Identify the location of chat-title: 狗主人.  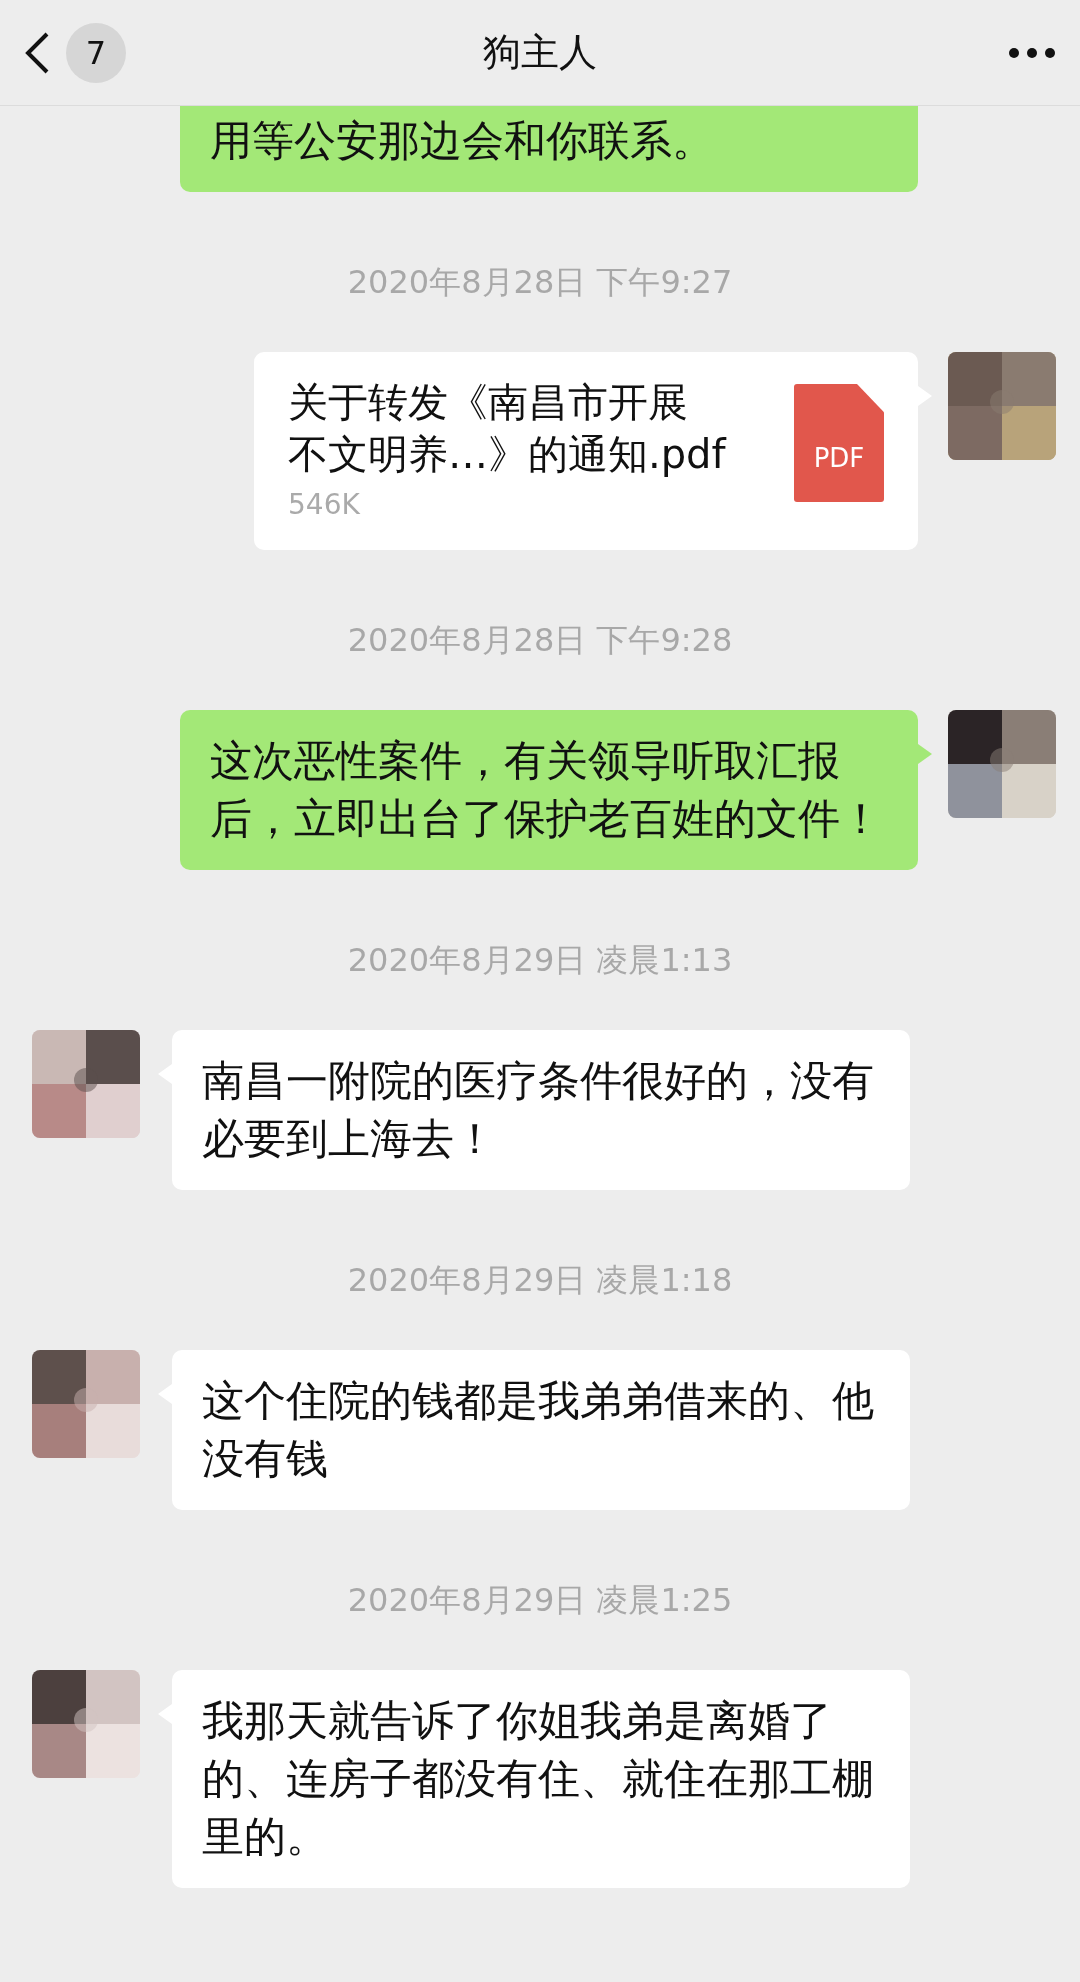
(540, 52).